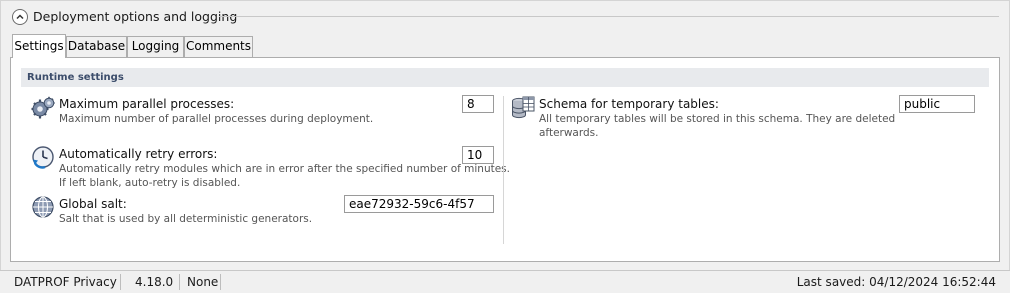 The height and width of the screenshot is (293, 1010). What do you see at coordinates (65, 282) in the screenshot?
I see `status-product-name: DATPROF Privacy` at bounding box center [65, 282].